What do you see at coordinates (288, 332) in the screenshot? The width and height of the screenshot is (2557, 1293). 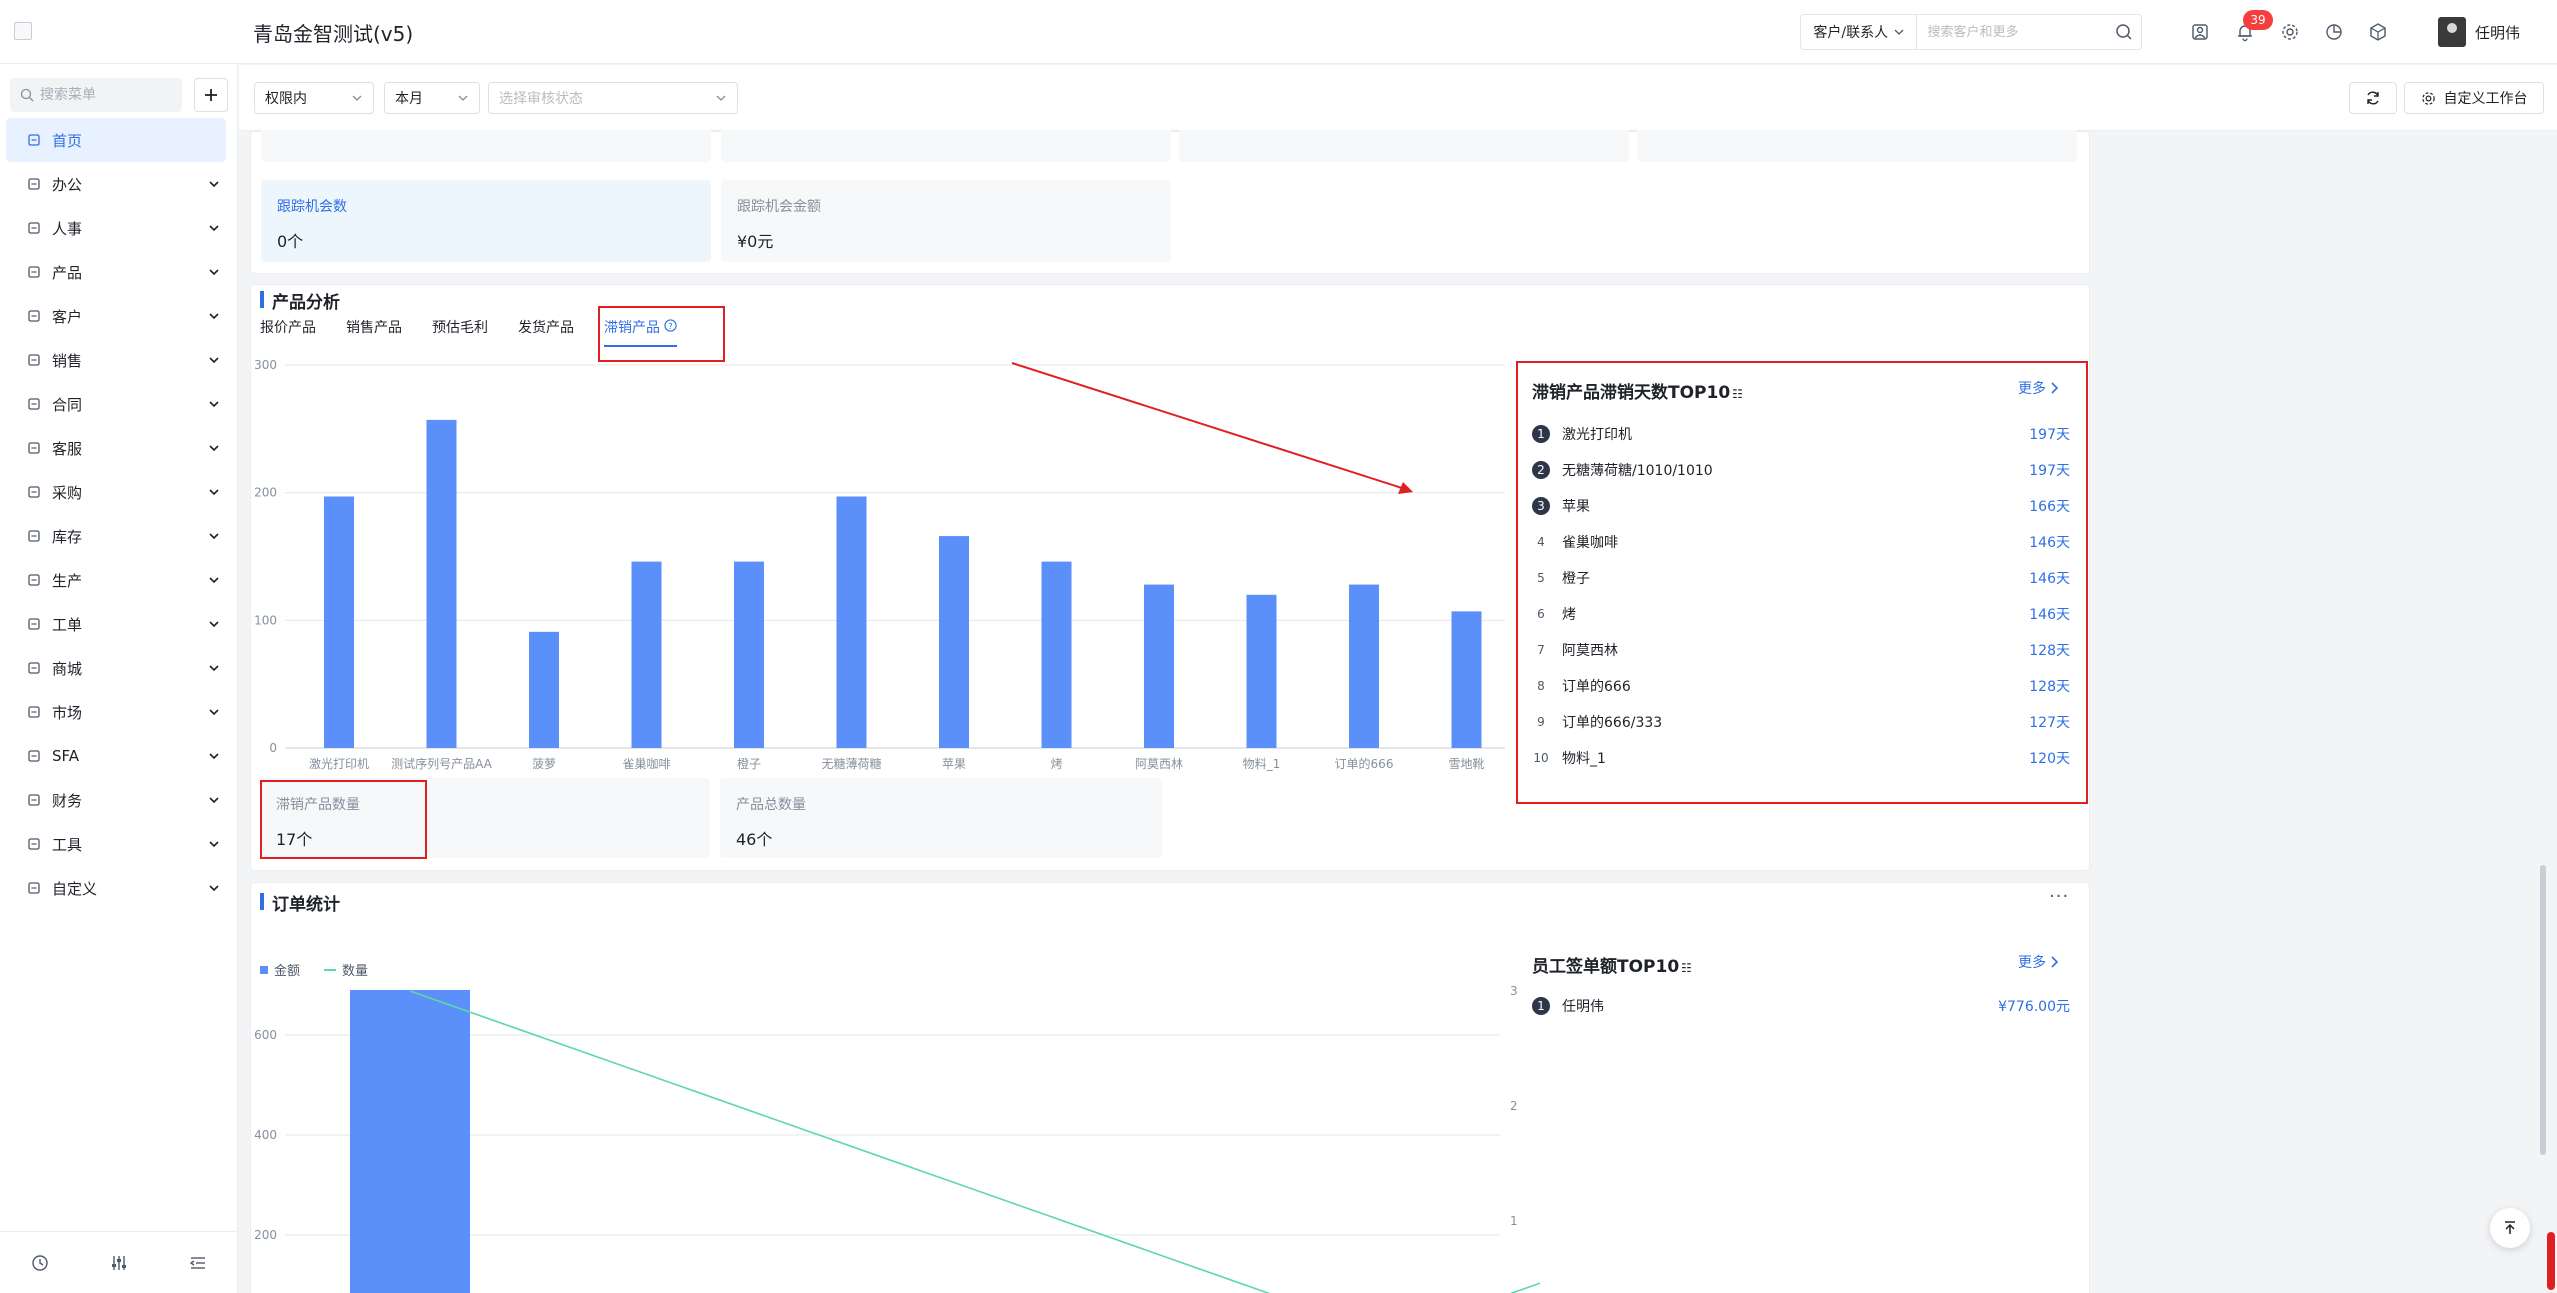 I see `tab: 报价产品` at bounding box center [288, 332].